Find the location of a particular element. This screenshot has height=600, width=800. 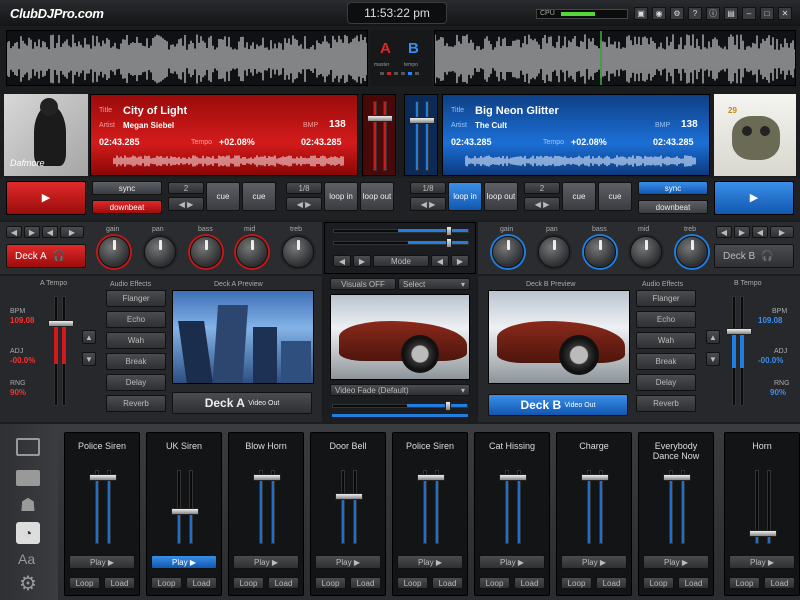

master-video-preview is located at coordinates (400, 337).